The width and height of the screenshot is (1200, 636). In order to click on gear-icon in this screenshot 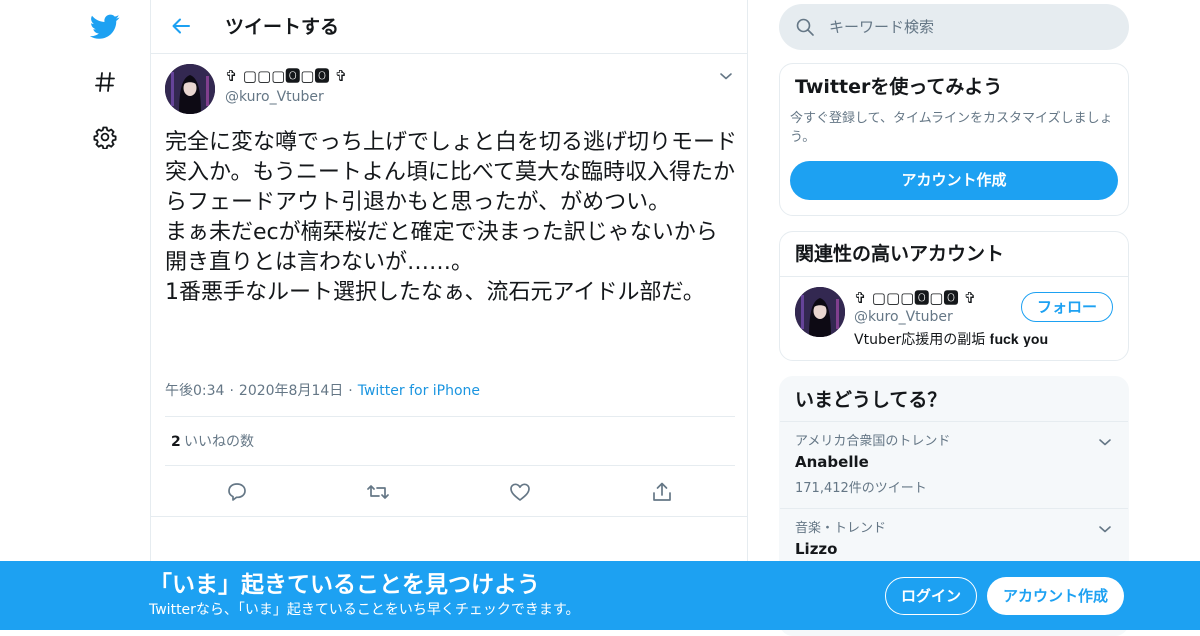, I will do `click(105, 137)`.